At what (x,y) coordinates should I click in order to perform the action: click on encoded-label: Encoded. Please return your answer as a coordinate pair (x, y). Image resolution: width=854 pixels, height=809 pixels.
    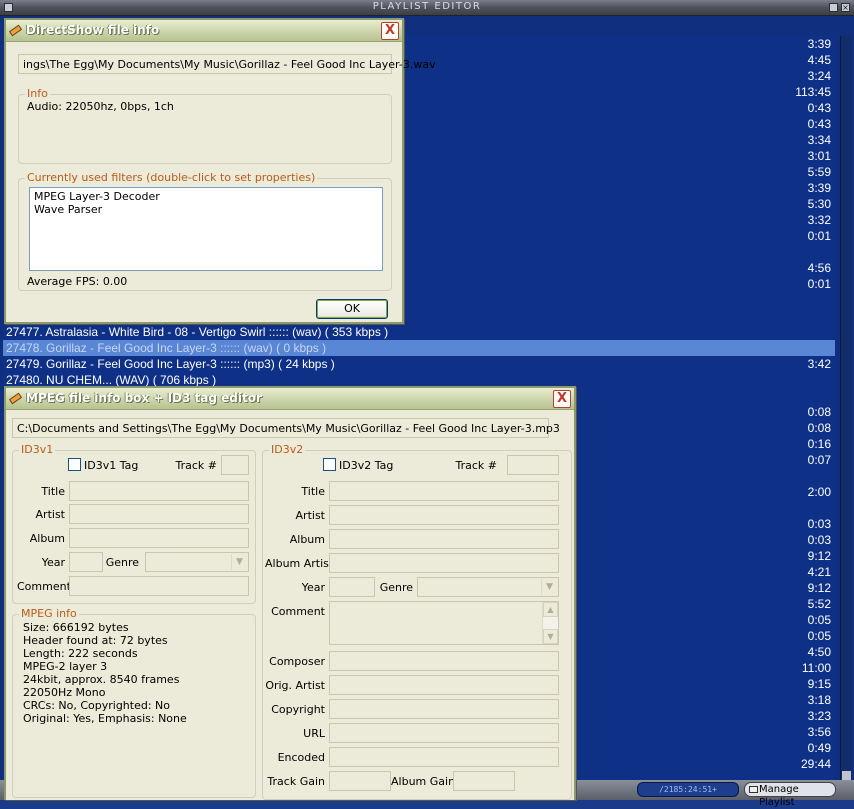
    Looking at the image, I should click on (301, 757).